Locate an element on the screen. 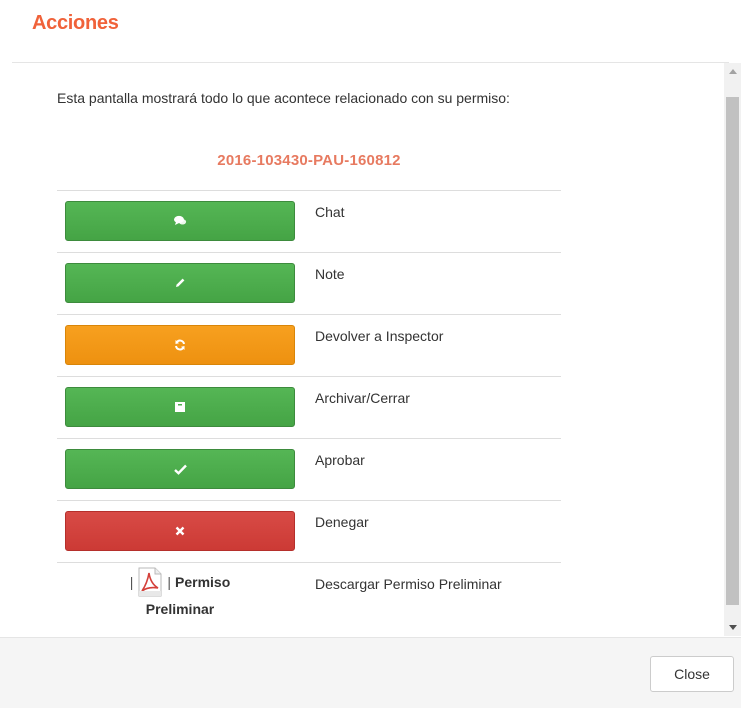 This screenshot has width=741, height=708. archive-icon is located at coordinates (180, 407).